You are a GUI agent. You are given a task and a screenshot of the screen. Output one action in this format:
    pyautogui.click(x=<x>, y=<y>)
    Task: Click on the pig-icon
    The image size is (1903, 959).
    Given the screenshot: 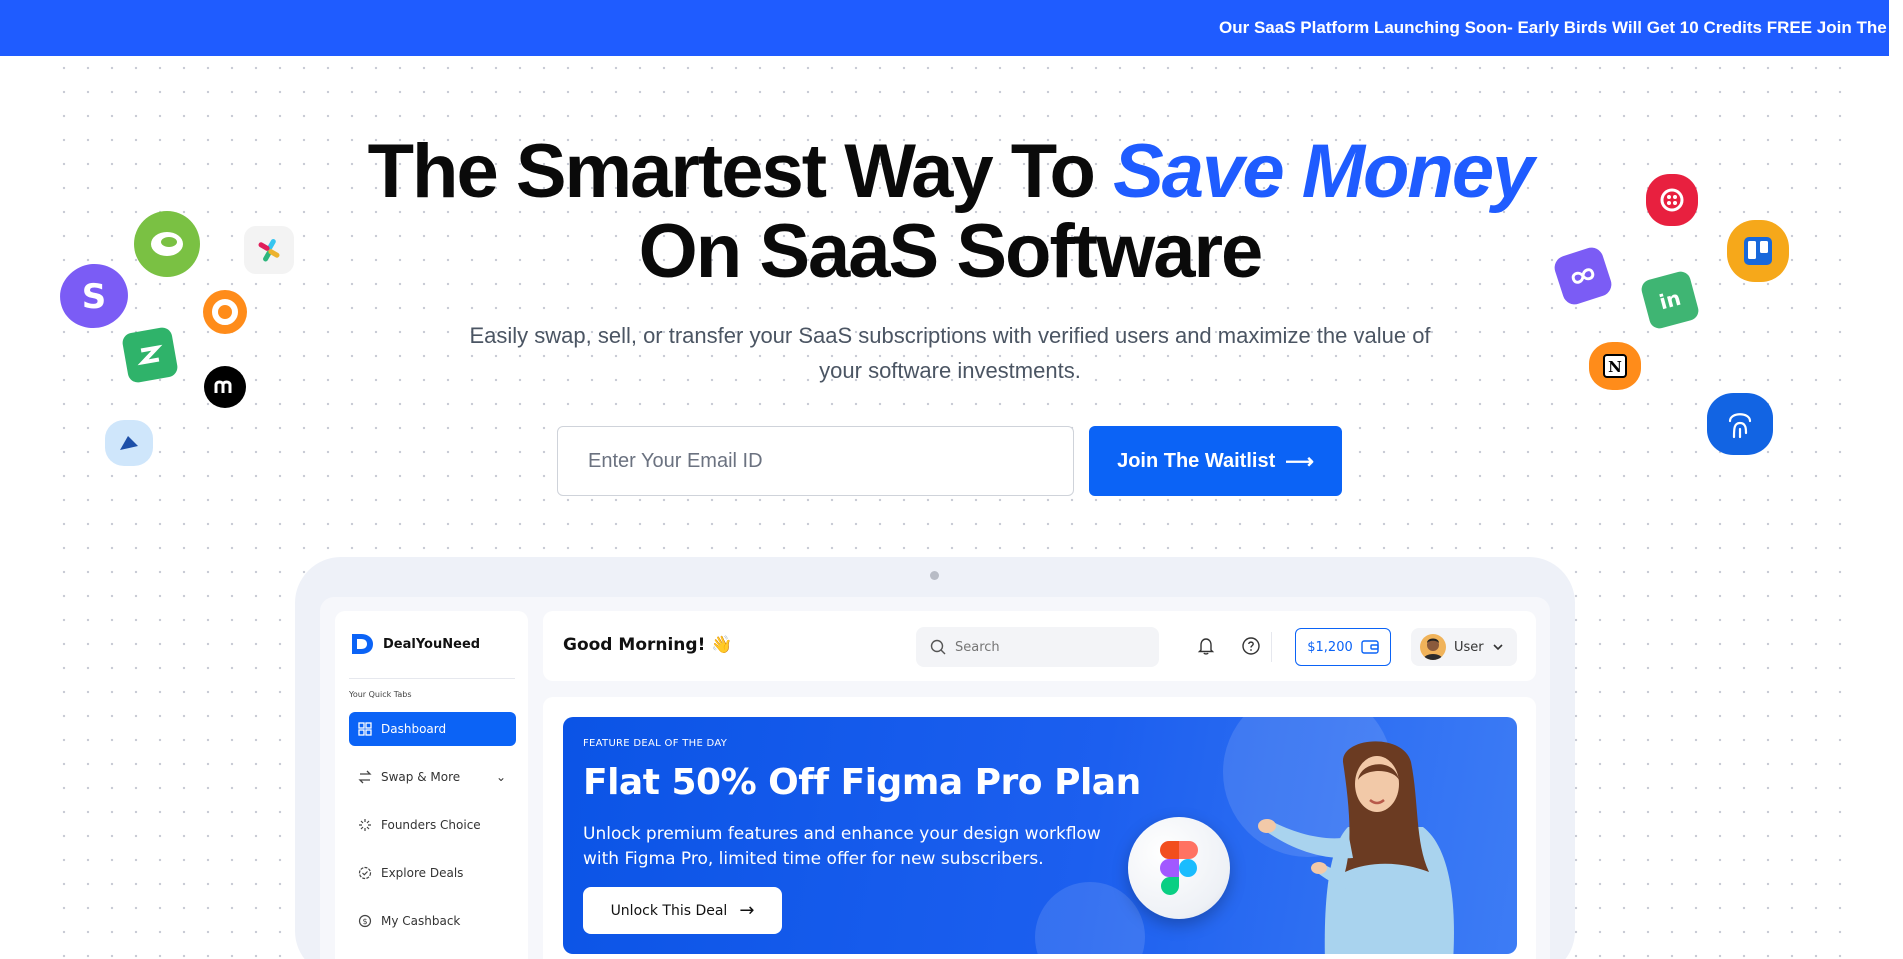 What is the action you would take?
    pyautogui.click(x=167, y=244)
    